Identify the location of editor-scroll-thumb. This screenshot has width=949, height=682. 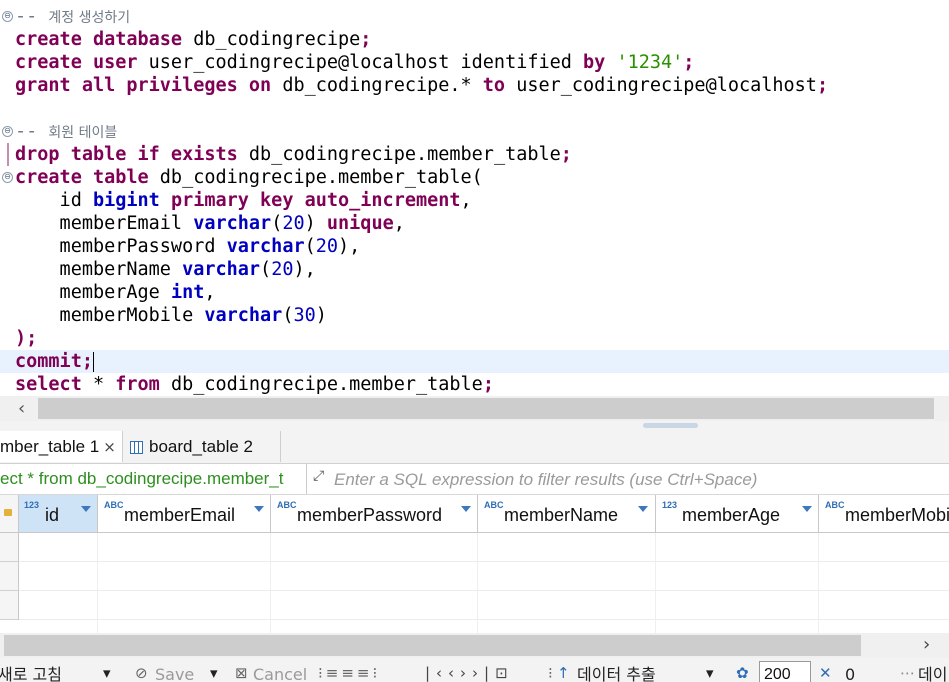
(486, 408).